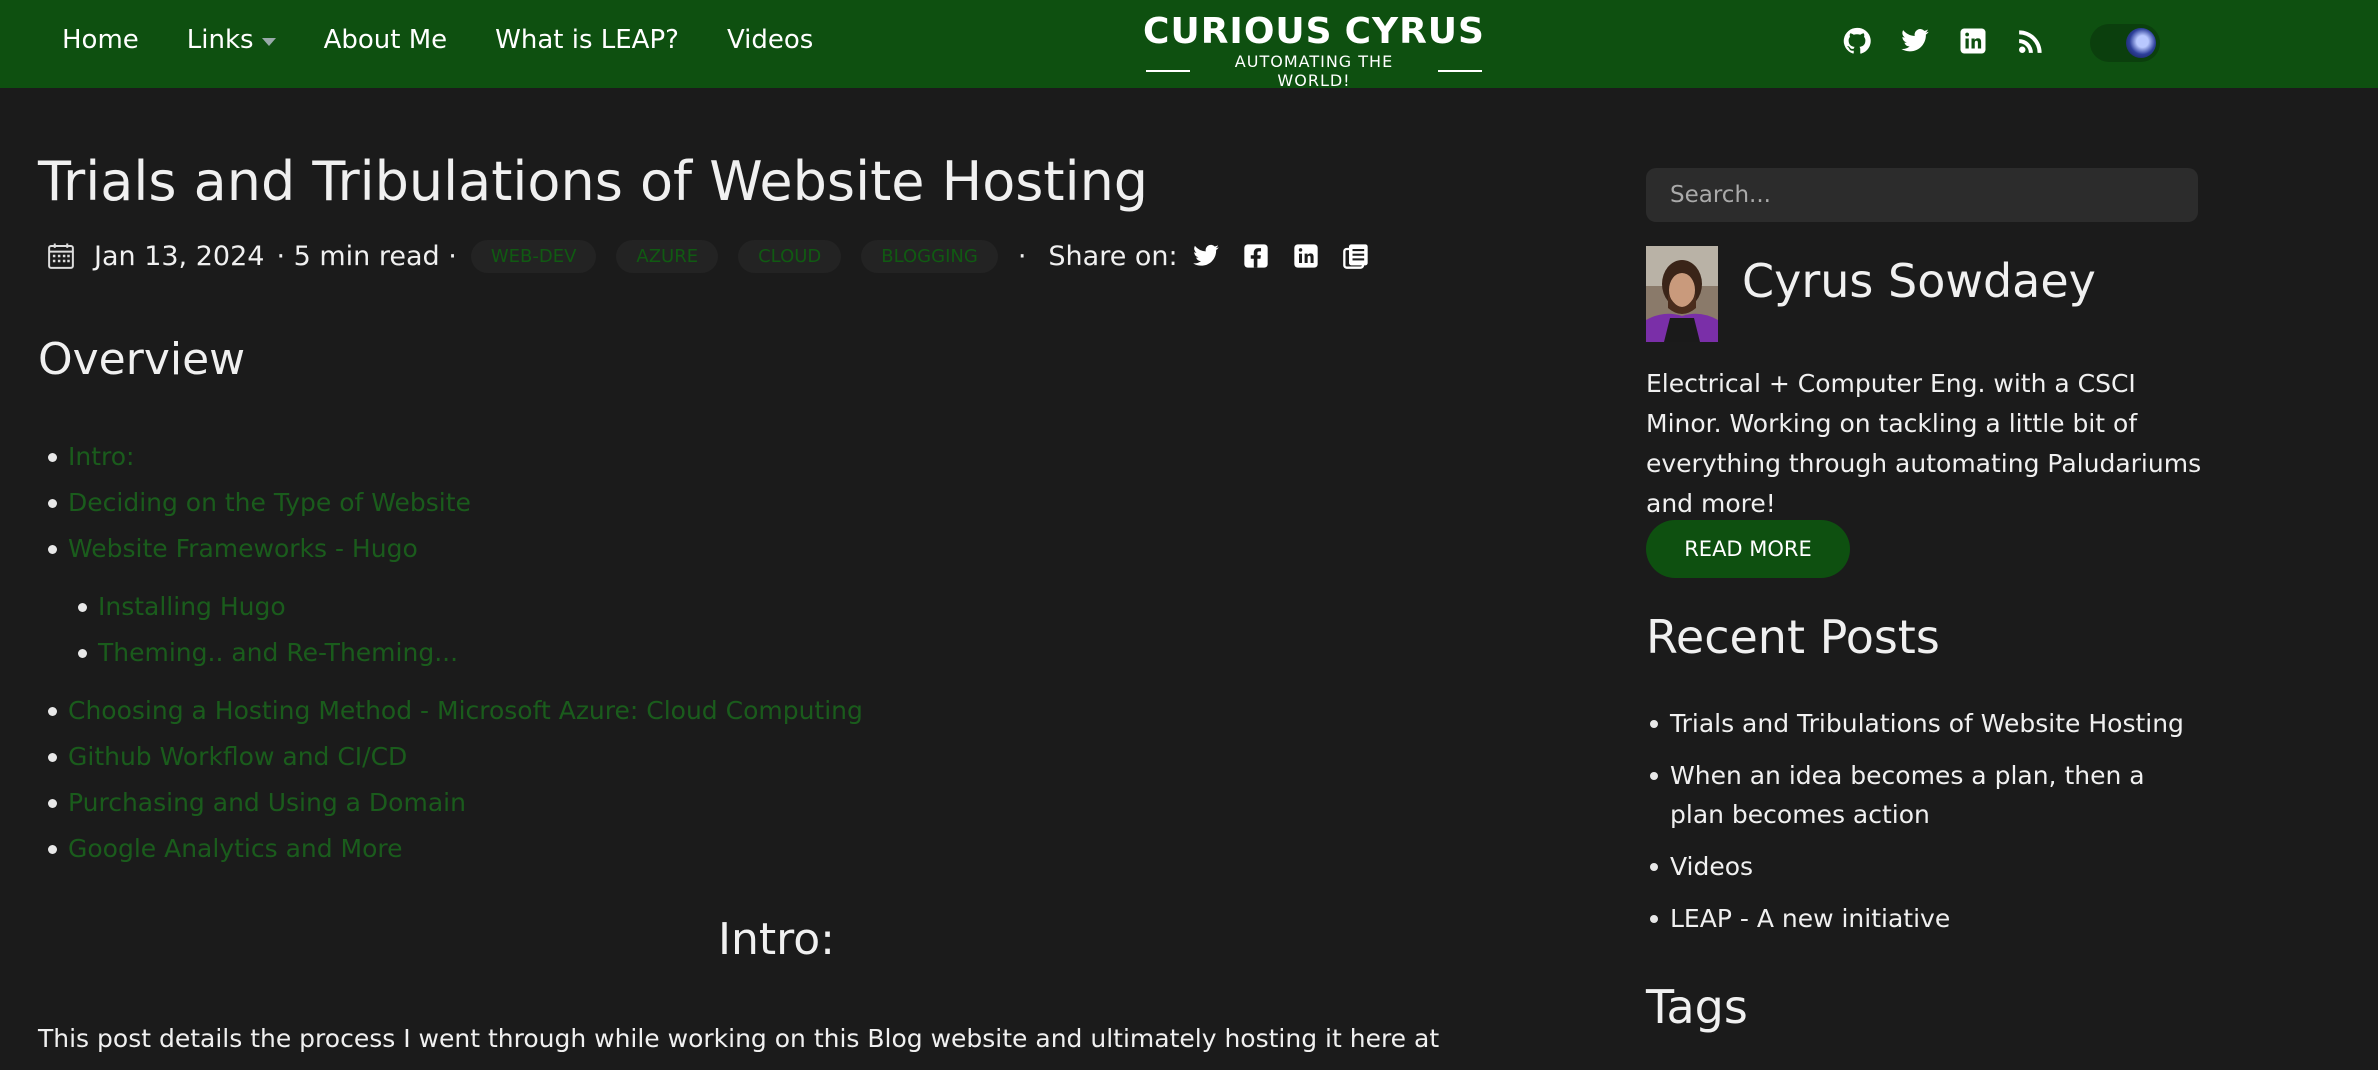  What do you see at coordinates (100, 40) in the screenshot?
I see `nav-link-home: Home` at bounding box center [100, 40].